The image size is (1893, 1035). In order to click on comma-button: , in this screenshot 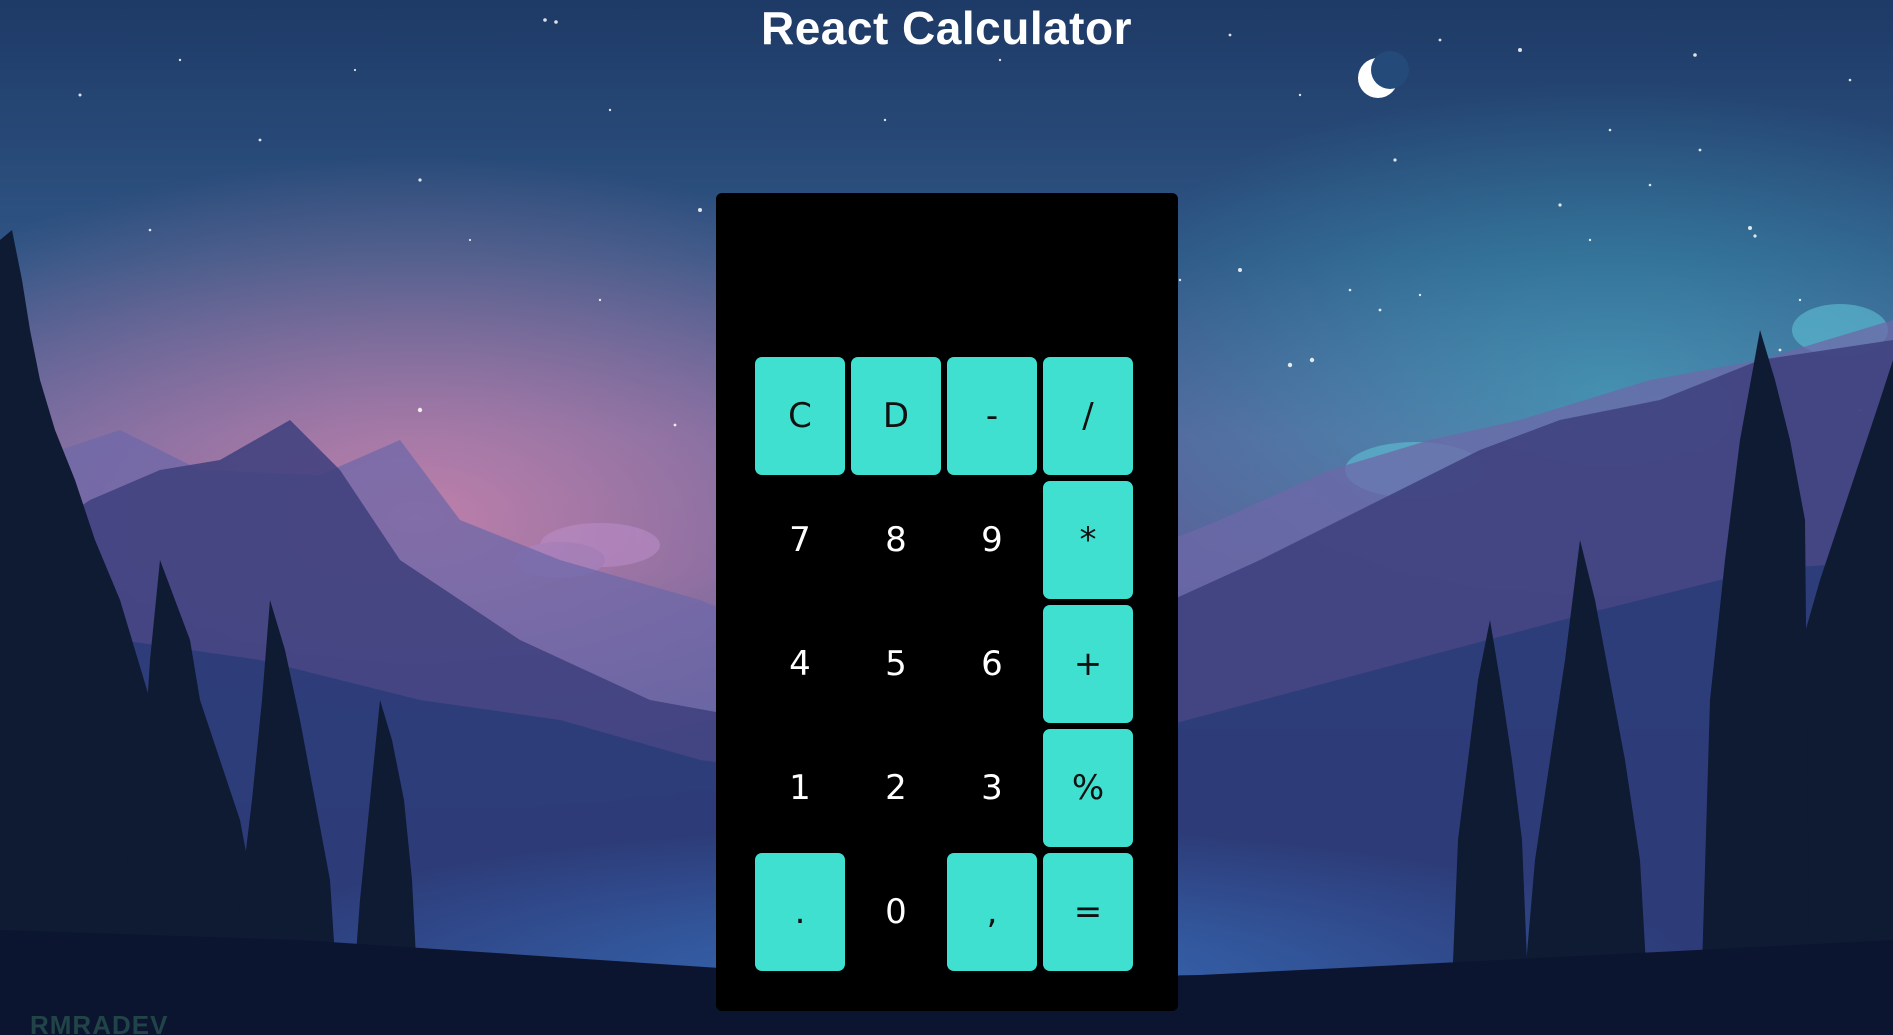, I will do `click(992, 912)`.